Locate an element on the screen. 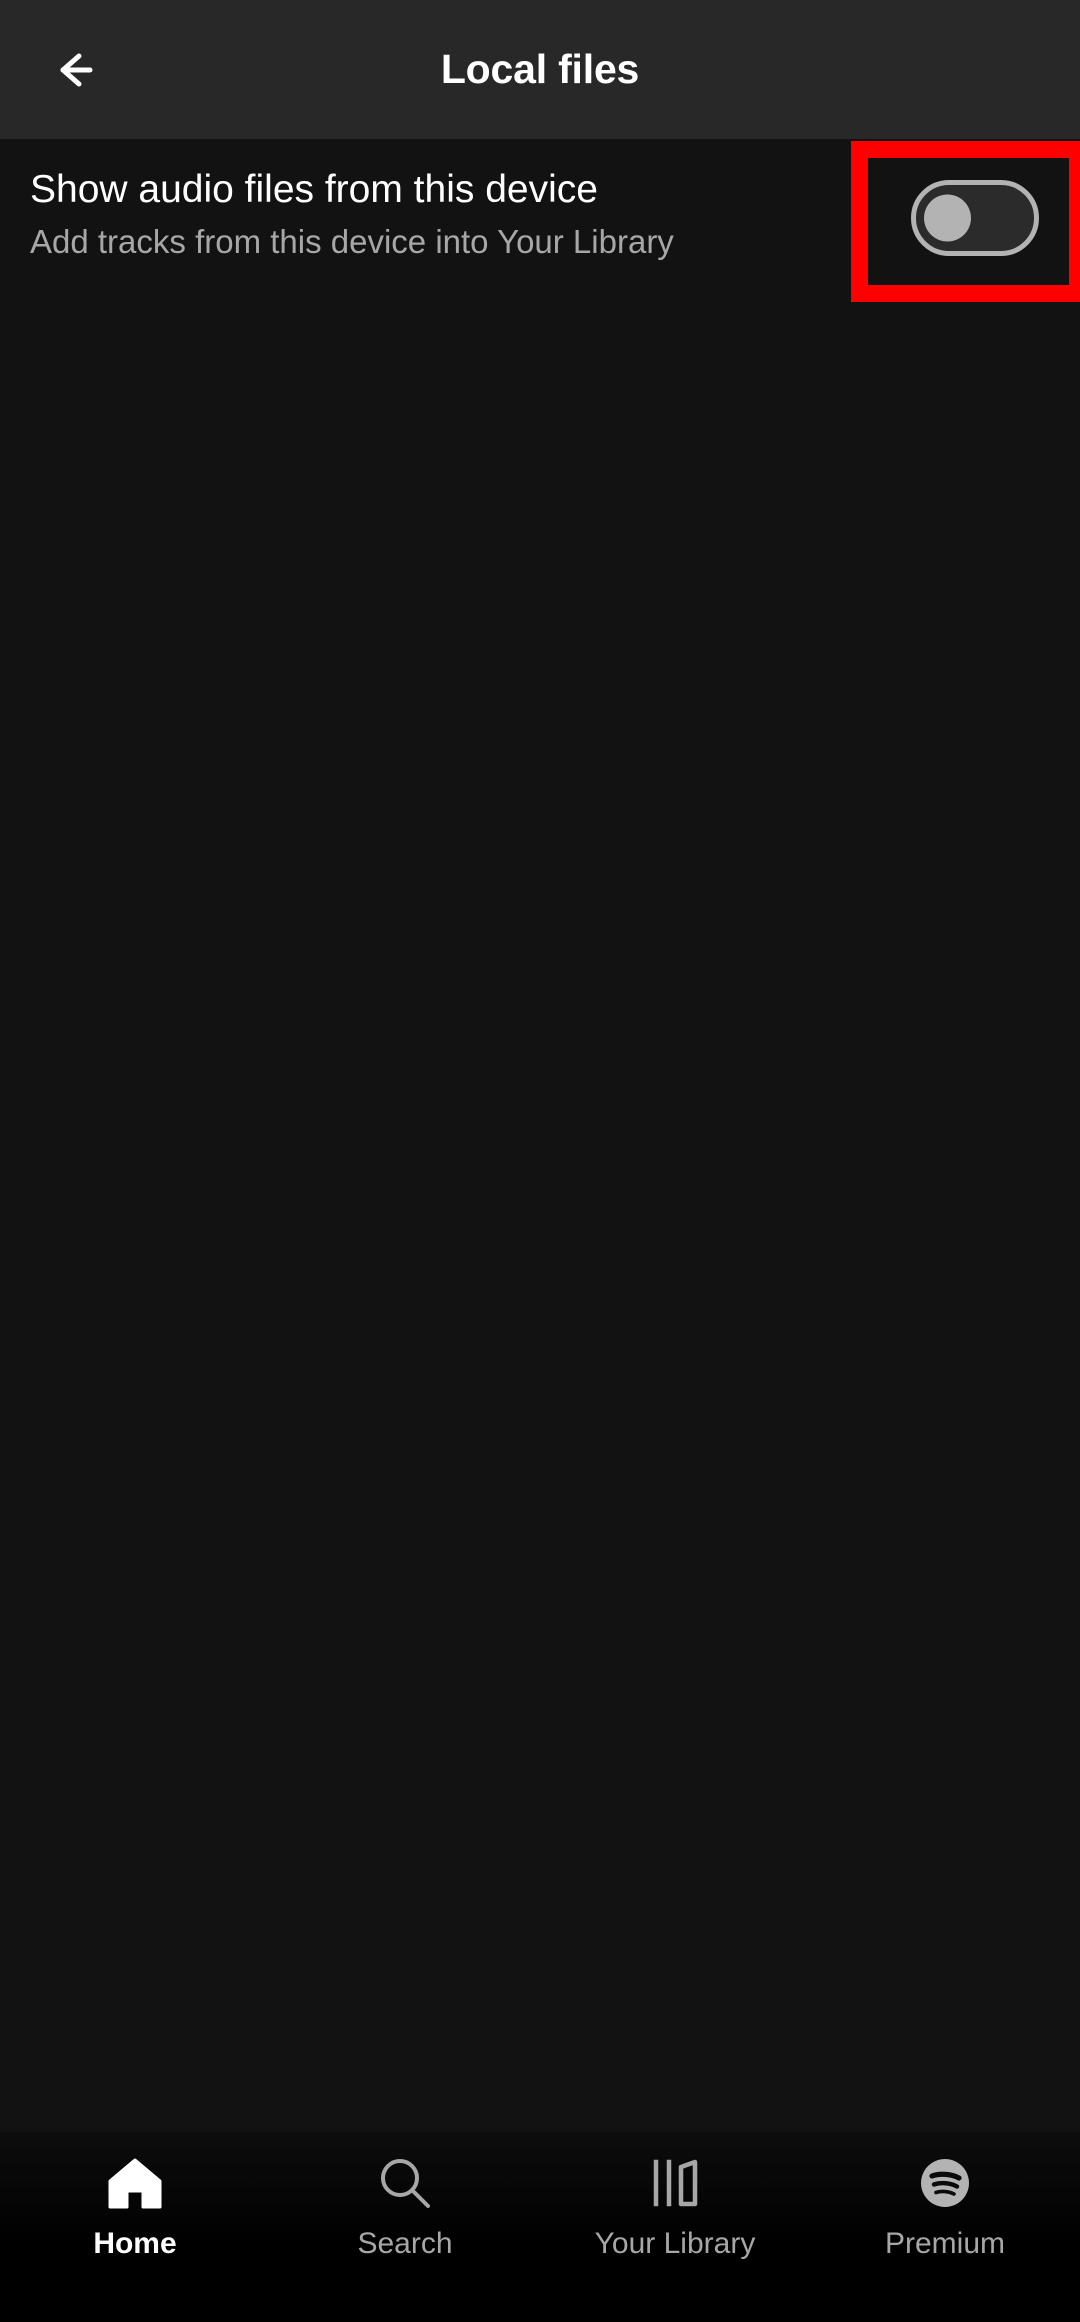 The image size is (1080, 2322). app-header: Local files is located at coordinates (540, 69).